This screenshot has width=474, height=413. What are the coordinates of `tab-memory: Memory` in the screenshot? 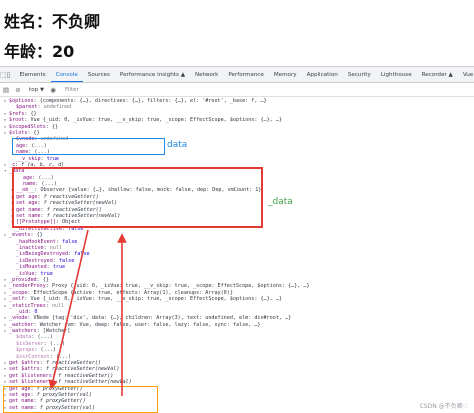 It's located at (285, 74).